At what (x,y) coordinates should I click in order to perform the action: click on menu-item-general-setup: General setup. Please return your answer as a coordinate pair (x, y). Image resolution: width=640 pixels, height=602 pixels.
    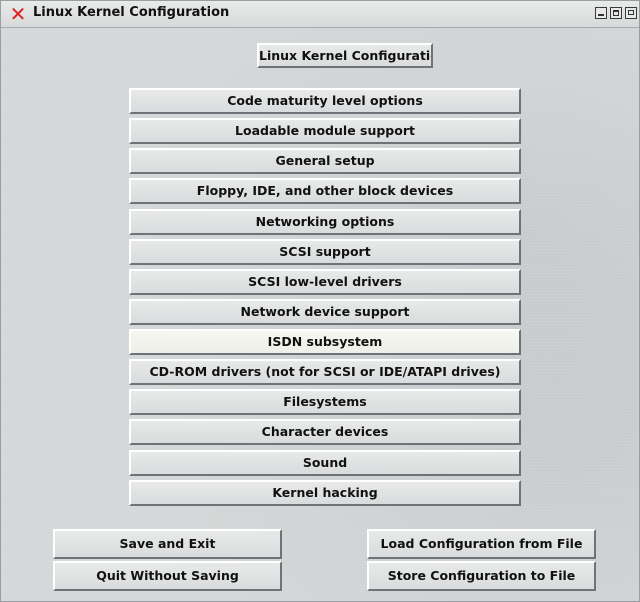
    Looking at the image, I should click on (325, 161).